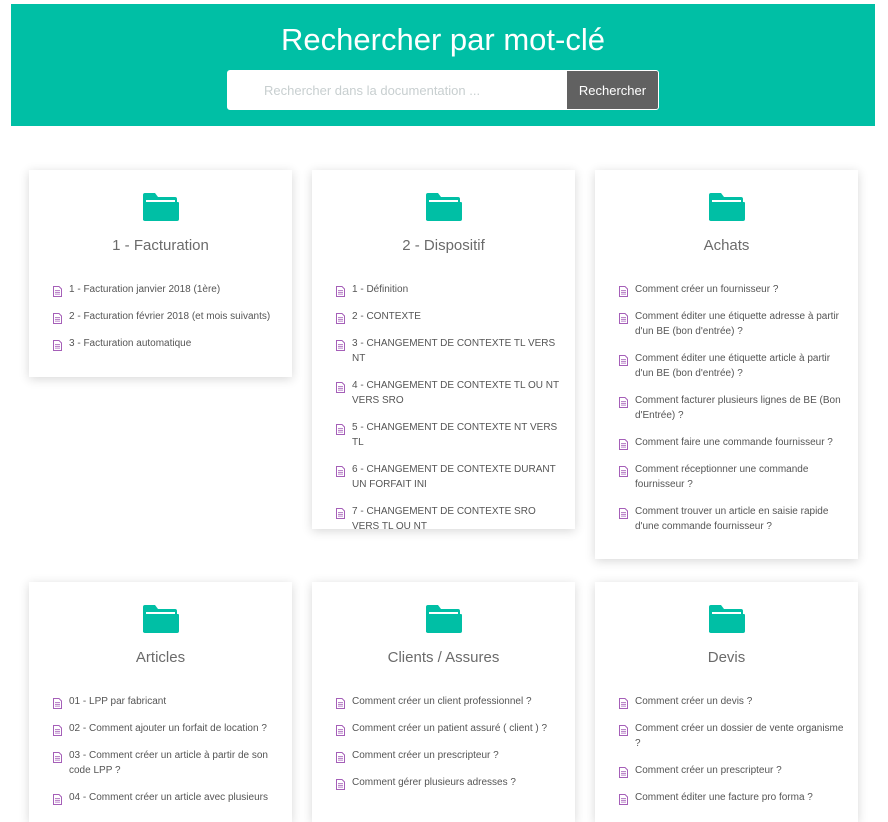  I want to click on category-title: Devis, so click(726, 658).